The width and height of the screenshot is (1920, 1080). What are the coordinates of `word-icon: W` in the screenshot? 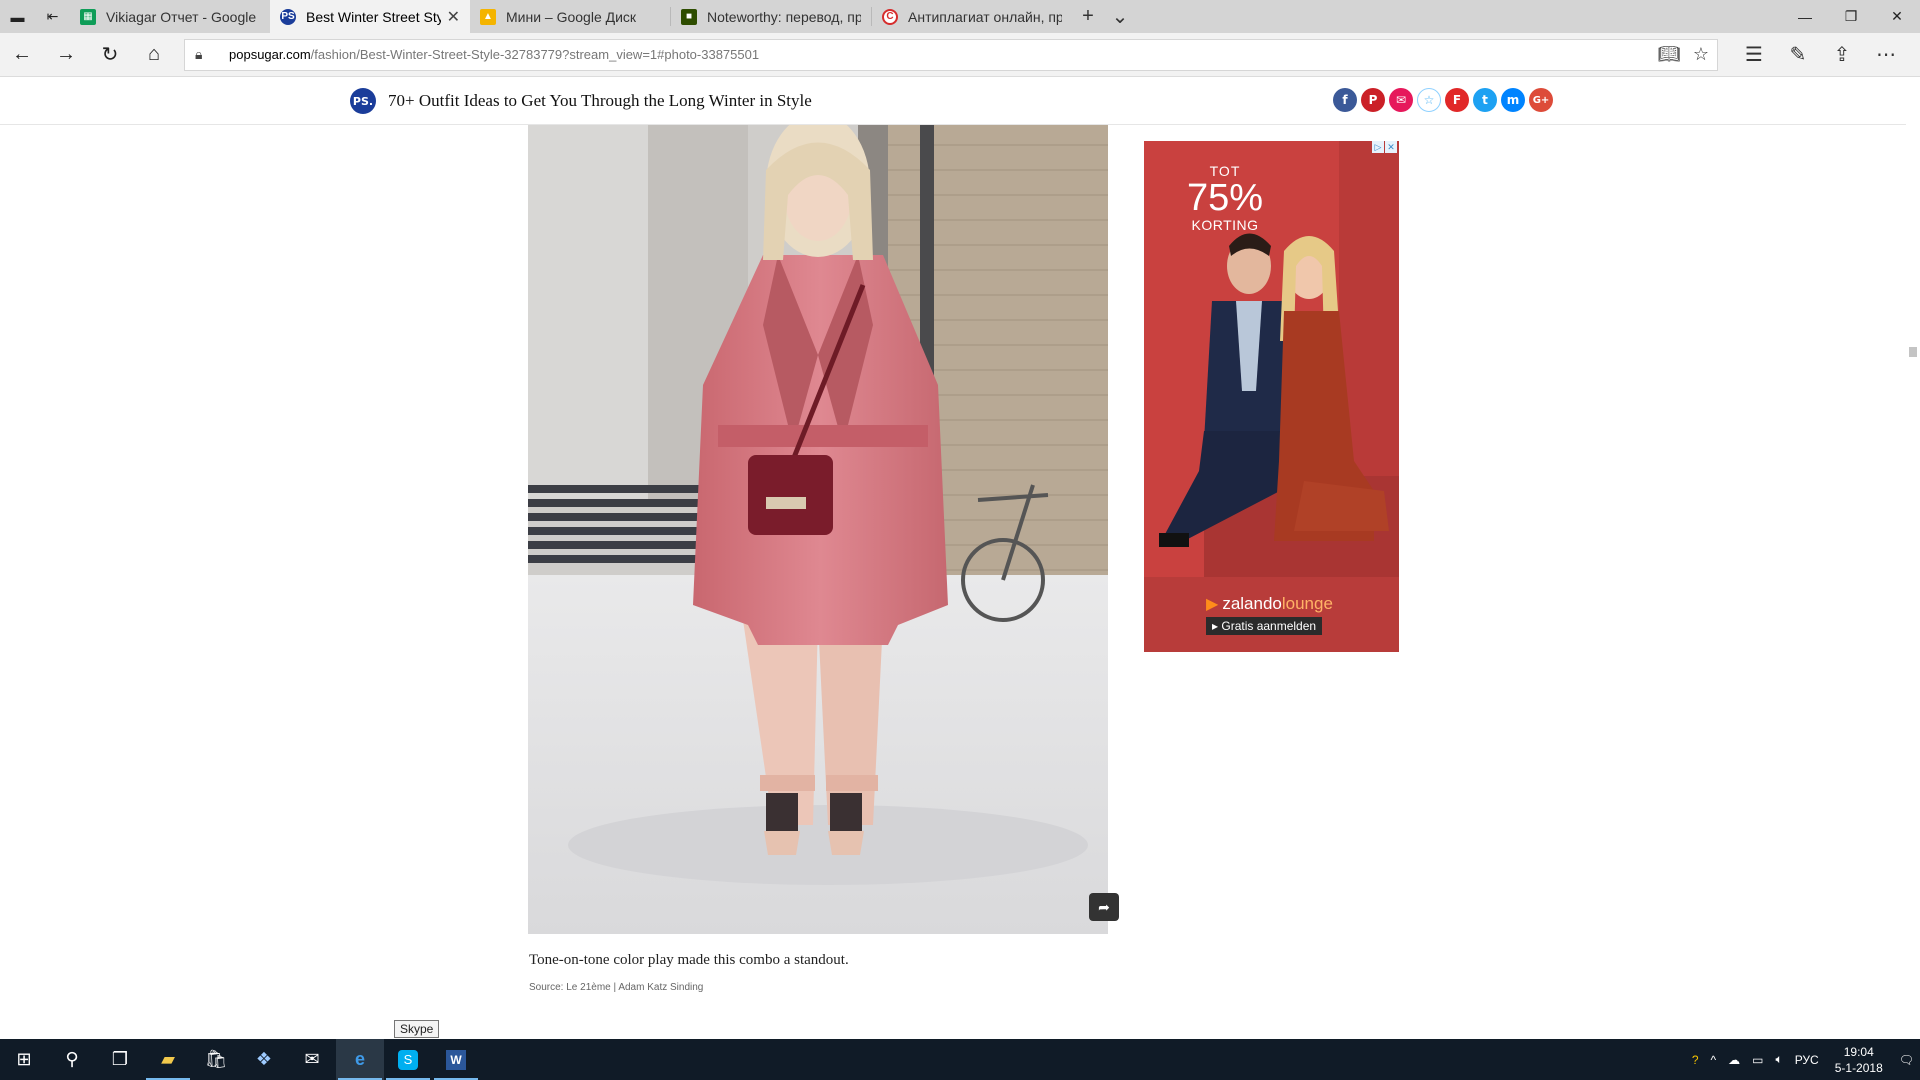 It's located at (456, 1059).